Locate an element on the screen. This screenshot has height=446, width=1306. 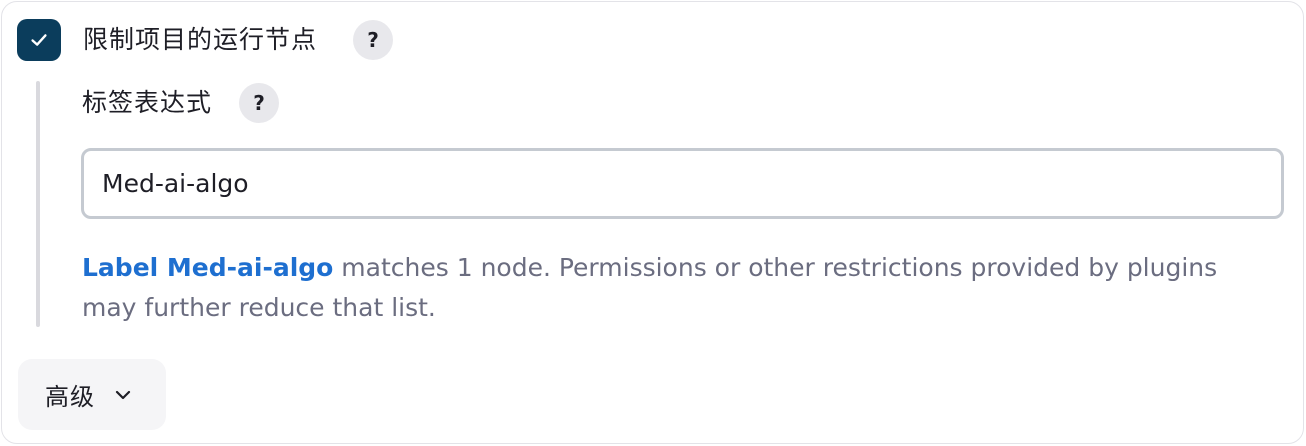
restrict-node-checkbox is located at coordinates (39, 40).